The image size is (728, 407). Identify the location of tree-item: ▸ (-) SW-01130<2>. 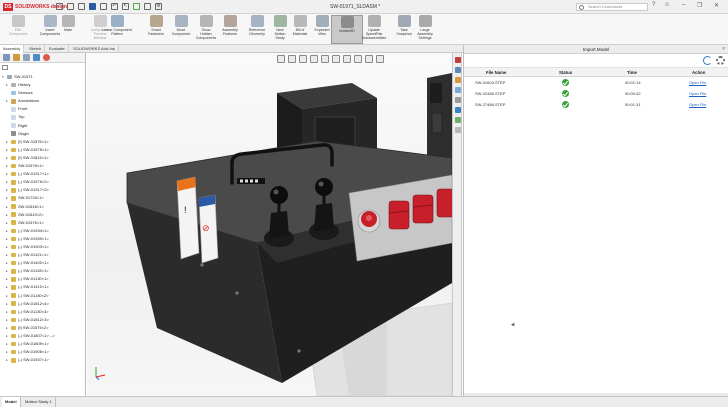
(42, 296).